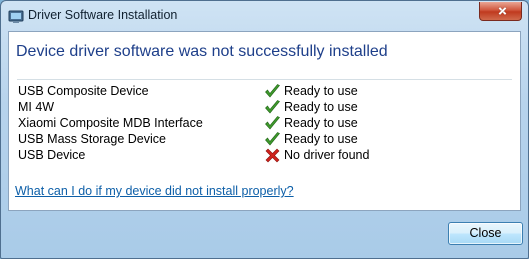 The image size is (529, 259). I want to click on device-name: Xiaomi Composite MDB Interface, so click(110, 123).